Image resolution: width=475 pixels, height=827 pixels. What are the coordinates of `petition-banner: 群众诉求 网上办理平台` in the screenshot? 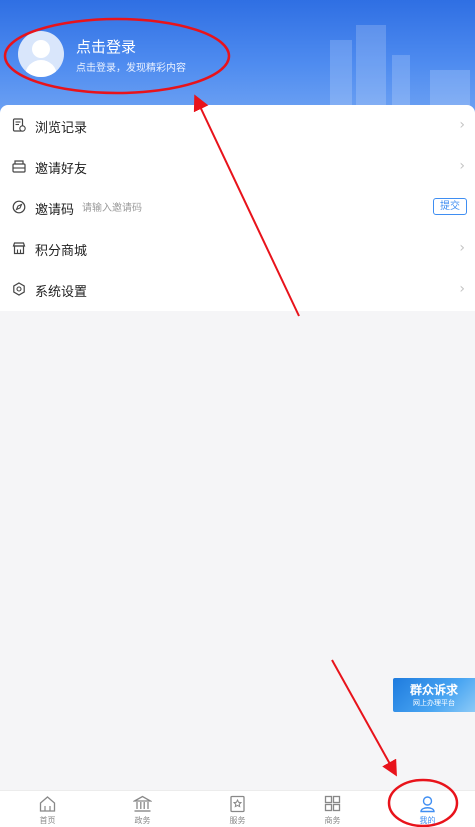 It's located at (434, 695).